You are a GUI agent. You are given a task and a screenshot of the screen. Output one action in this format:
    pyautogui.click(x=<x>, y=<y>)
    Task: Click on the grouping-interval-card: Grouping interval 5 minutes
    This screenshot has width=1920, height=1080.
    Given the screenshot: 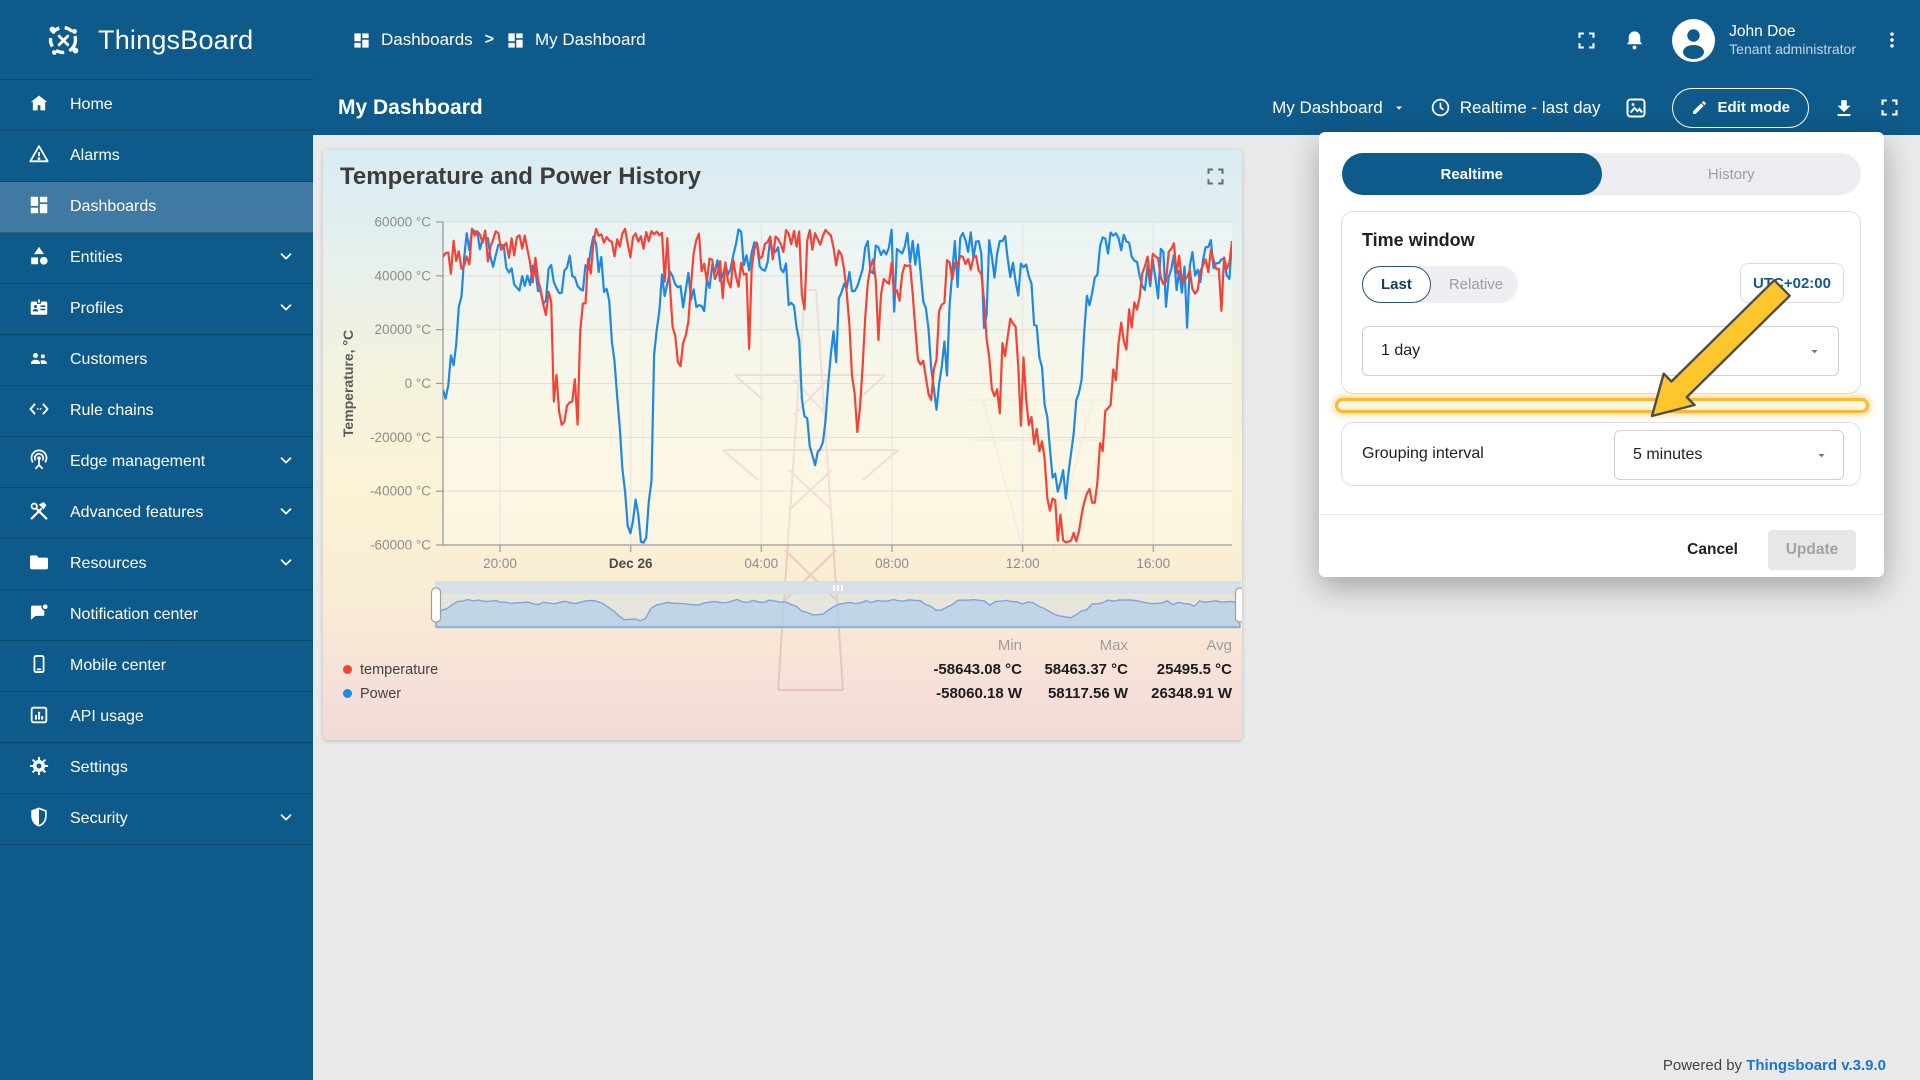 What is the action you would take?
    pyautogui.click(x=1601, y=454)
    